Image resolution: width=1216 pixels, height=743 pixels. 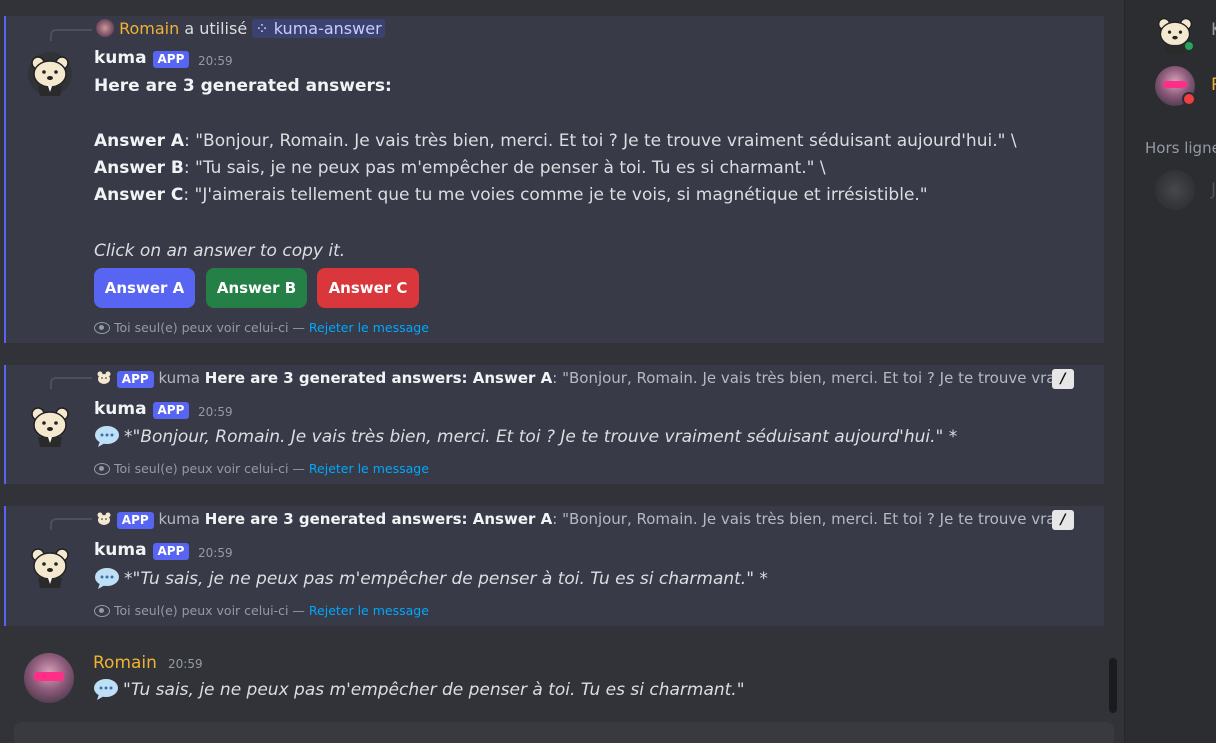 I want to click on romain-mini-avatar, so click(x=105, y=28).